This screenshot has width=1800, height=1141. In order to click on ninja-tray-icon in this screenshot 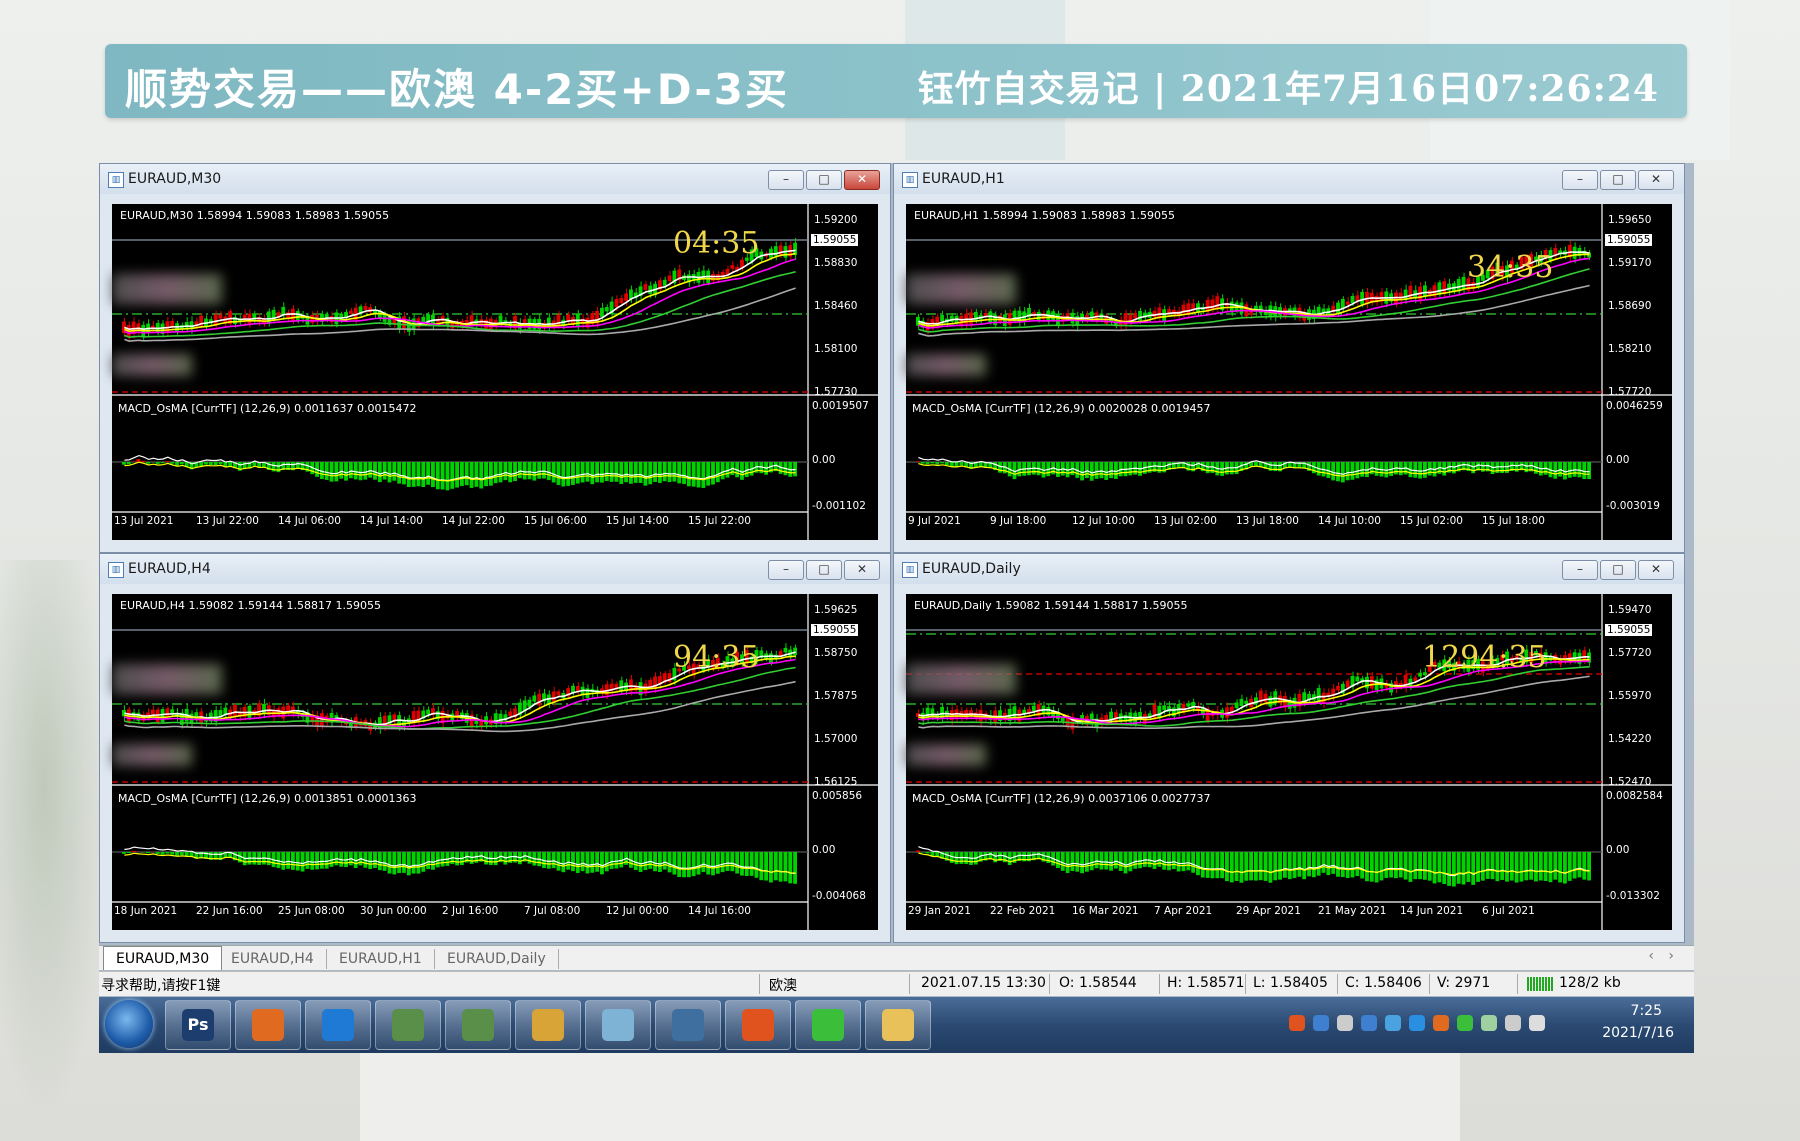, I will do `click(1441, 1023)`.